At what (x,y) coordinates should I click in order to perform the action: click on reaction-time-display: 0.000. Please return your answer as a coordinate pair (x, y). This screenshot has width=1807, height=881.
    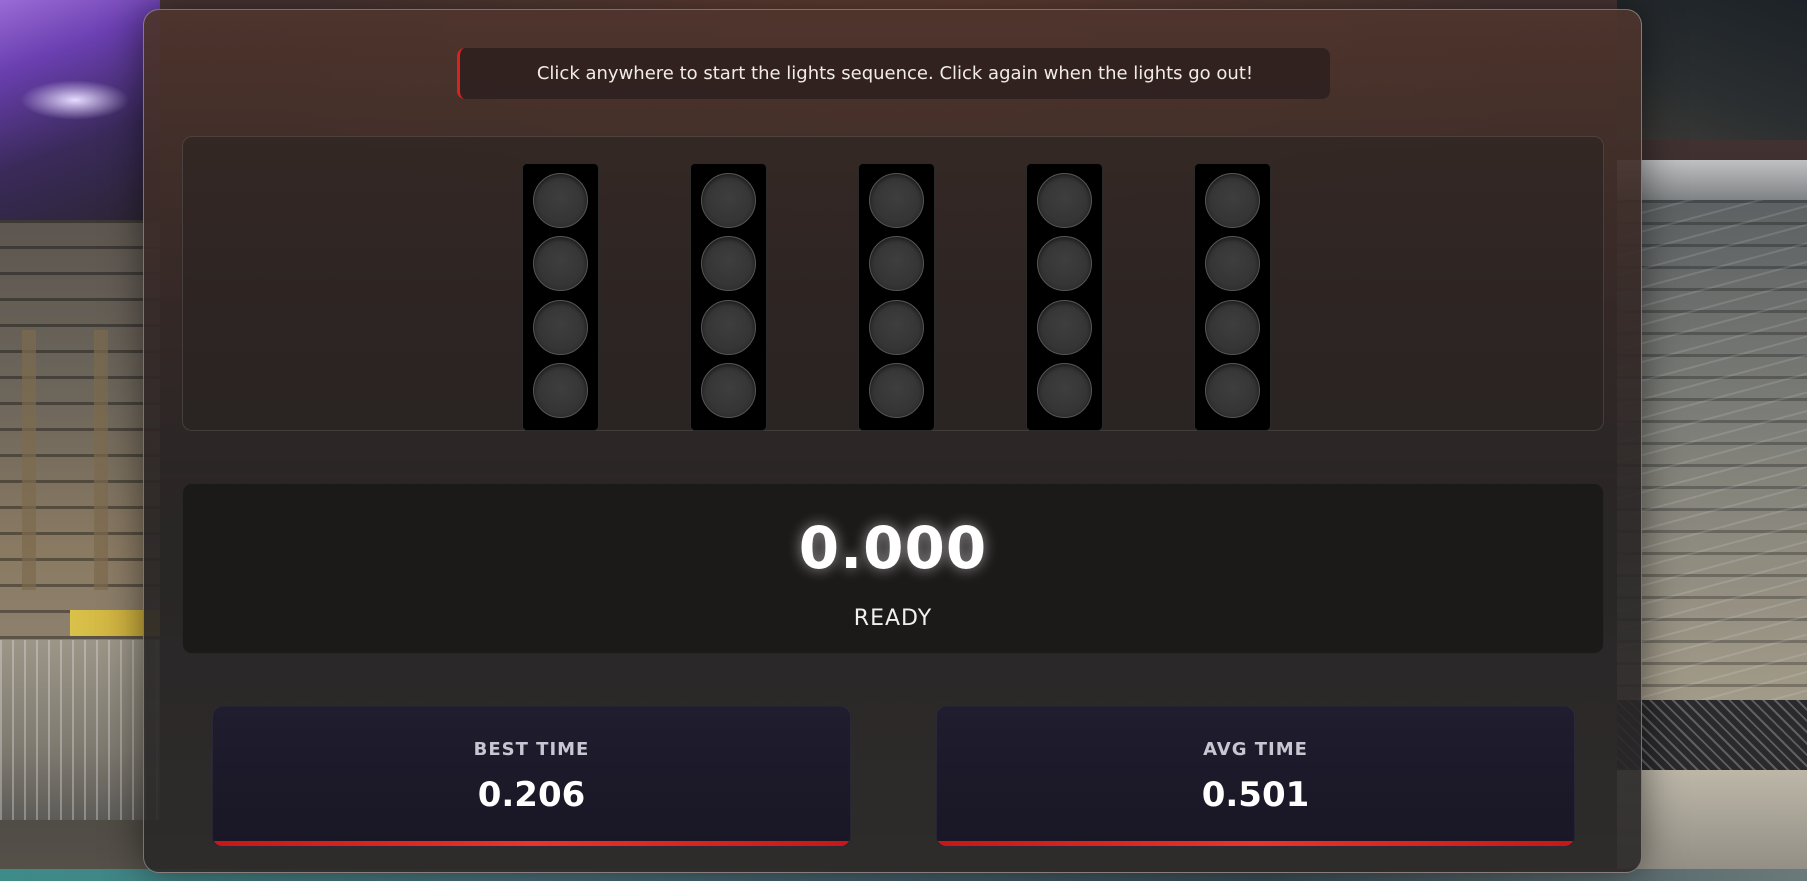
    Looking at the image, I should click on (893, 548).